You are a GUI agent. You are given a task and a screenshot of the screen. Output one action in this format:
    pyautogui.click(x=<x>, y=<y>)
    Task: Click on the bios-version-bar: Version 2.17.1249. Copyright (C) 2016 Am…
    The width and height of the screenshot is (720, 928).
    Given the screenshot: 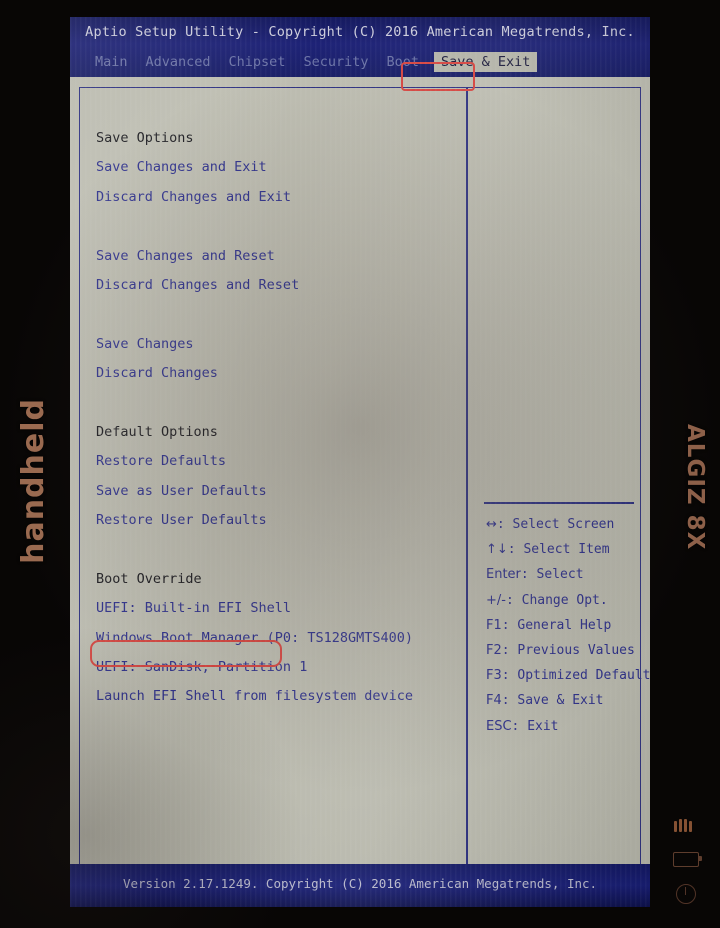 What is the action you would take?
    pyautogui.click(x=360, y=885)
    